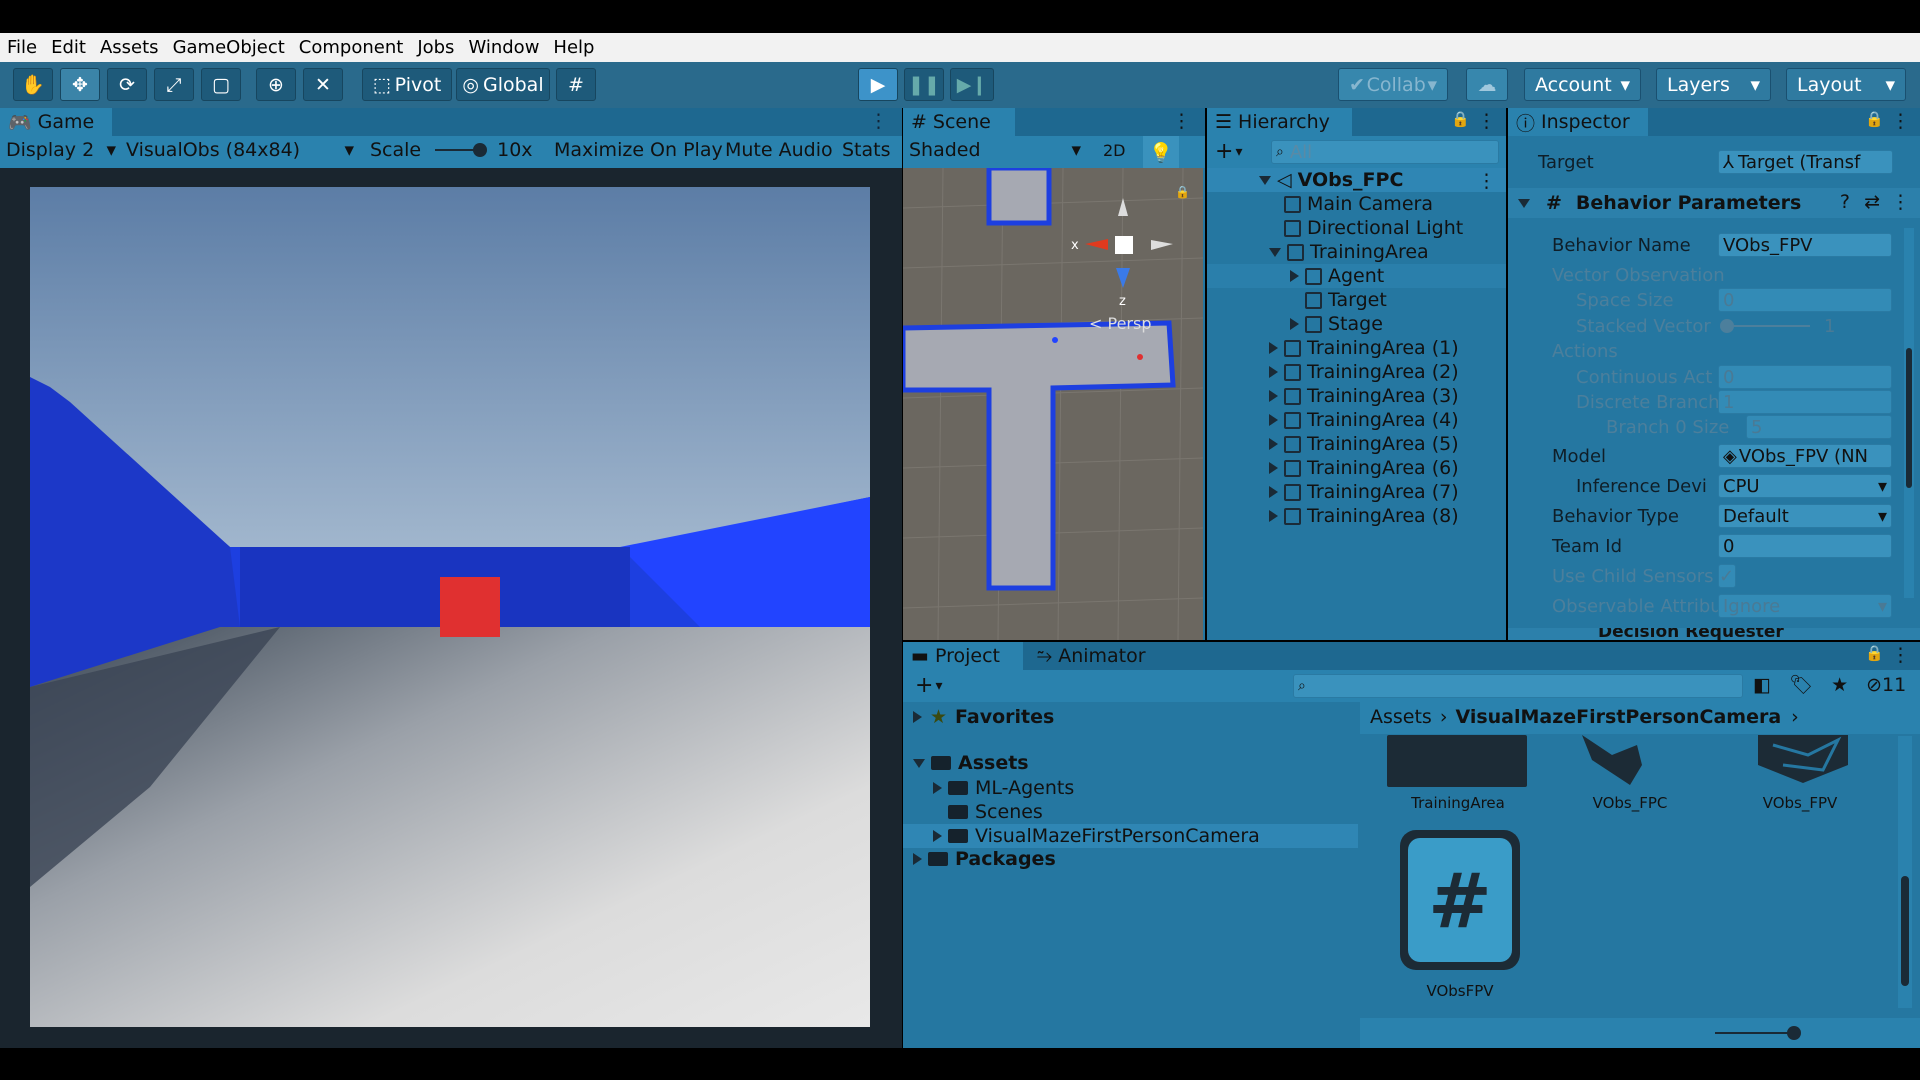 Image resolution: width=1920 pixels, height=1080 pixels. What do you see at coordinates (1762, 685) in the screenshot?
I see `filter-type-icon: ◧` at bounding box center [1762, 685].